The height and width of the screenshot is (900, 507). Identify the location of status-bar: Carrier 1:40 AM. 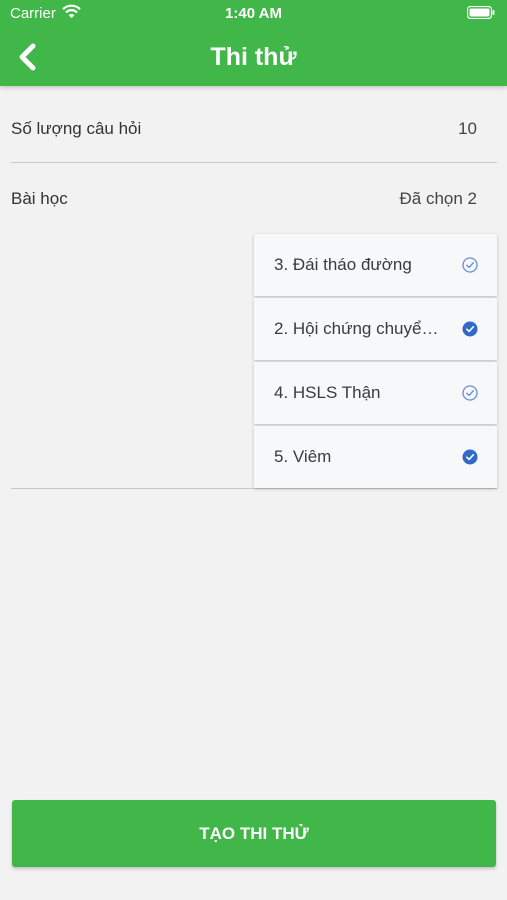
(253, 14).